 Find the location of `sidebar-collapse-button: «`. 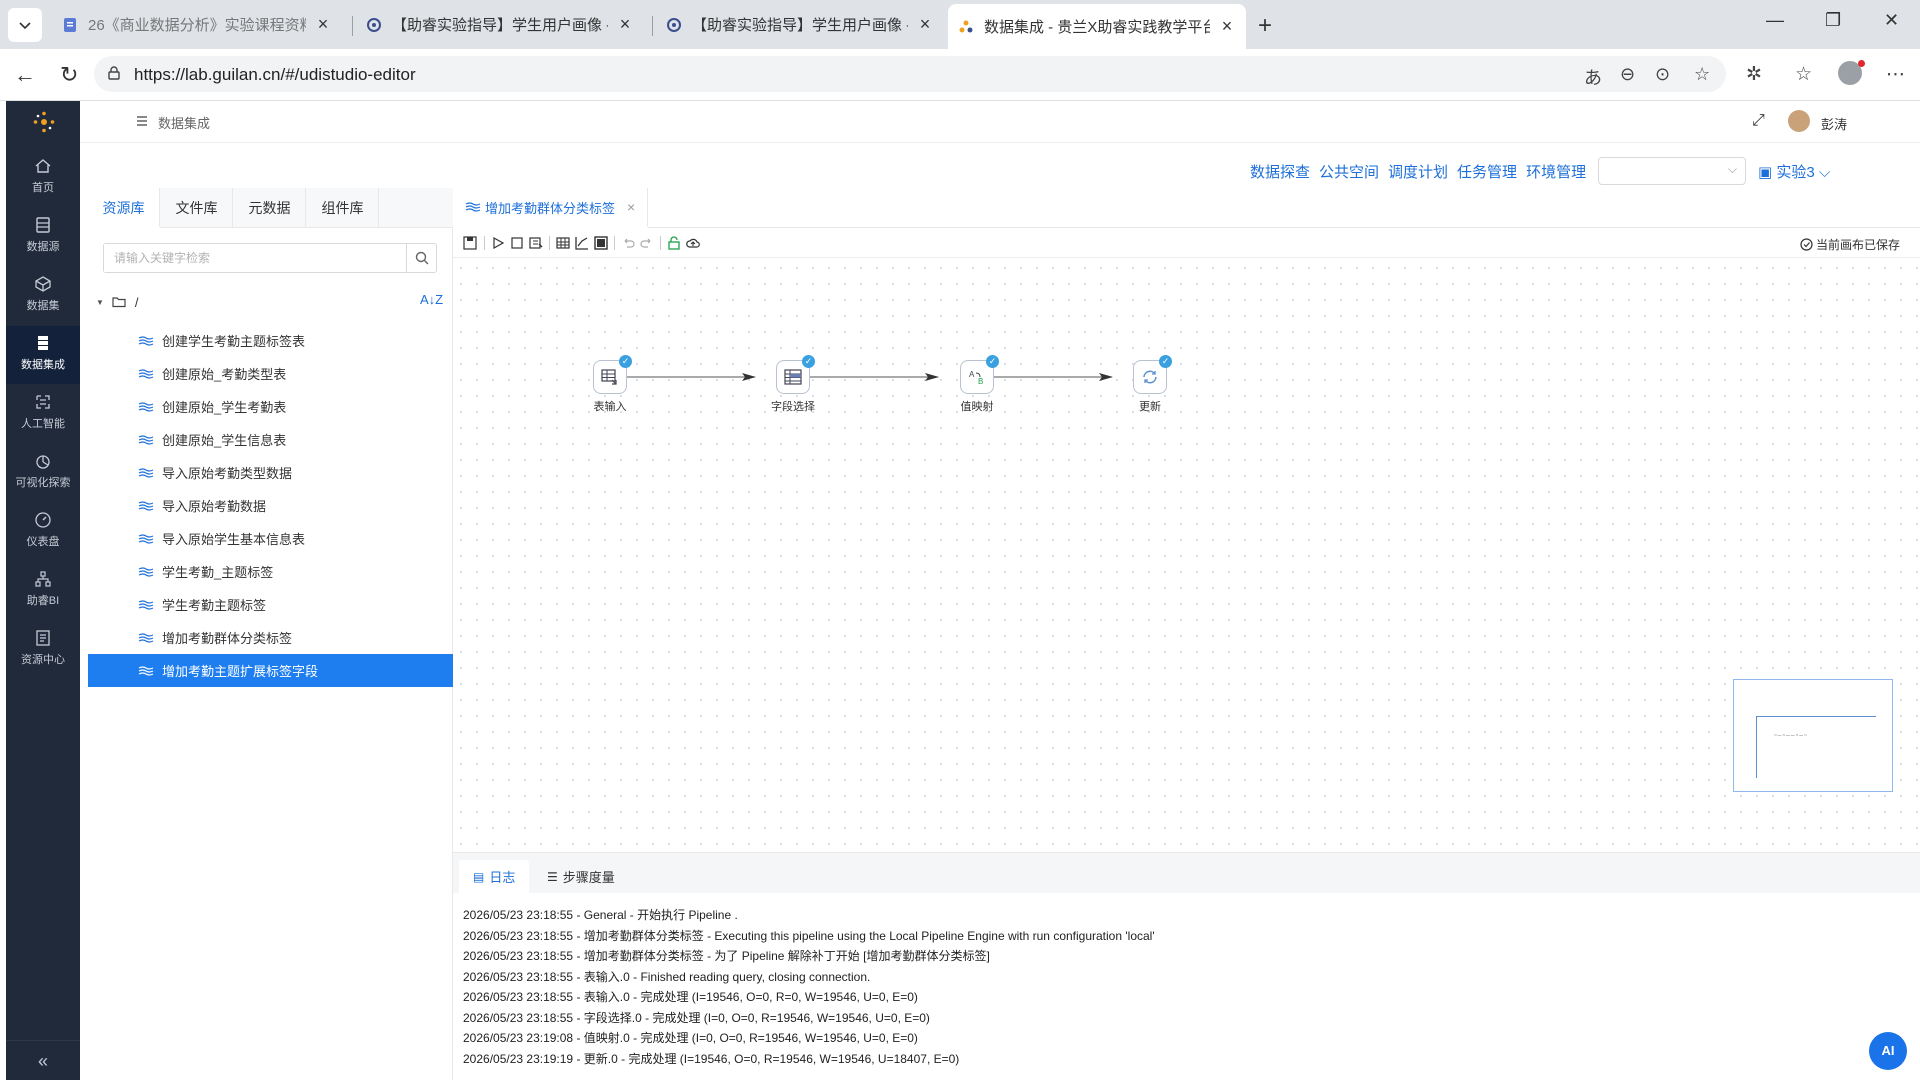

sidebar-collapse-button: « is located at coordinates (43, 1060).